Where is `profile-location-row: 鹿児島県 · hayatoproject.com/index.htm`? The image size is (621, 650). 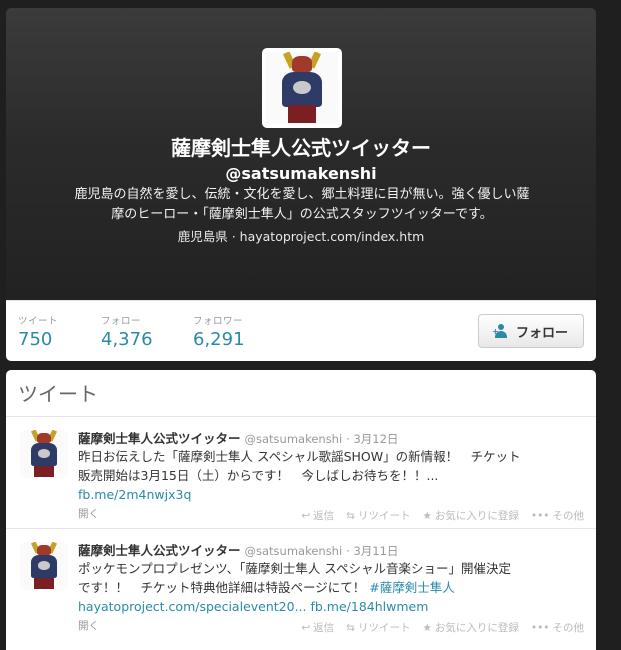 profile-location-row: 鹿児島県 · hayatoproject.com/index.htm is located at coordinates (301, 235).